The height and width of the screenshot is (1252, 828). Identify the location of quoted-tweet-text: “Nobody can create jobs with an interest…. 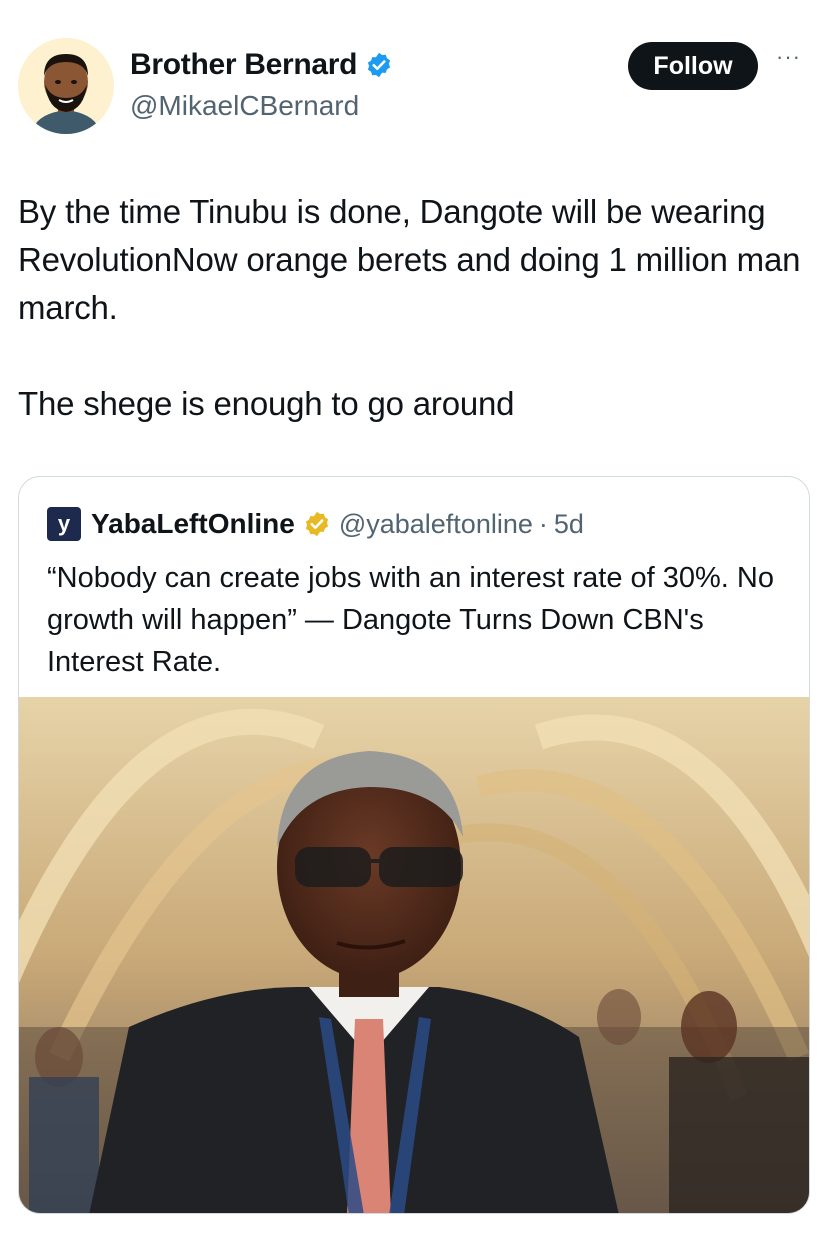
(410, 620).